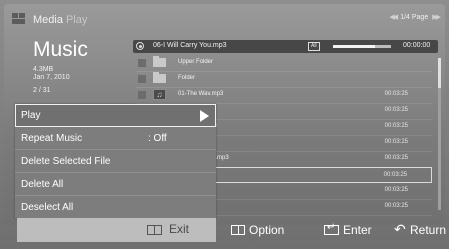  I want to click on page-label: 1/4 Page, so click(414, 17).